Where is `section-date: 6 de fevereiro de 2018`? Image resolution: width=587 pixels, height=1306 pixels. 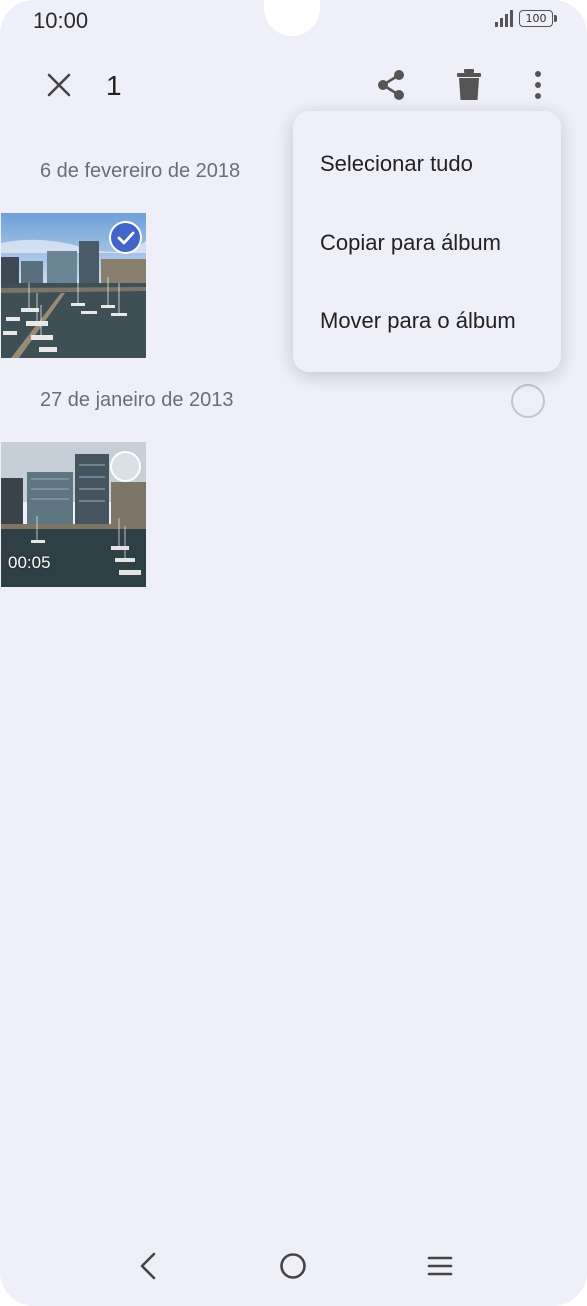 section-date: 6 de fevereiro de 2018 is located at coordinates (140, 171).